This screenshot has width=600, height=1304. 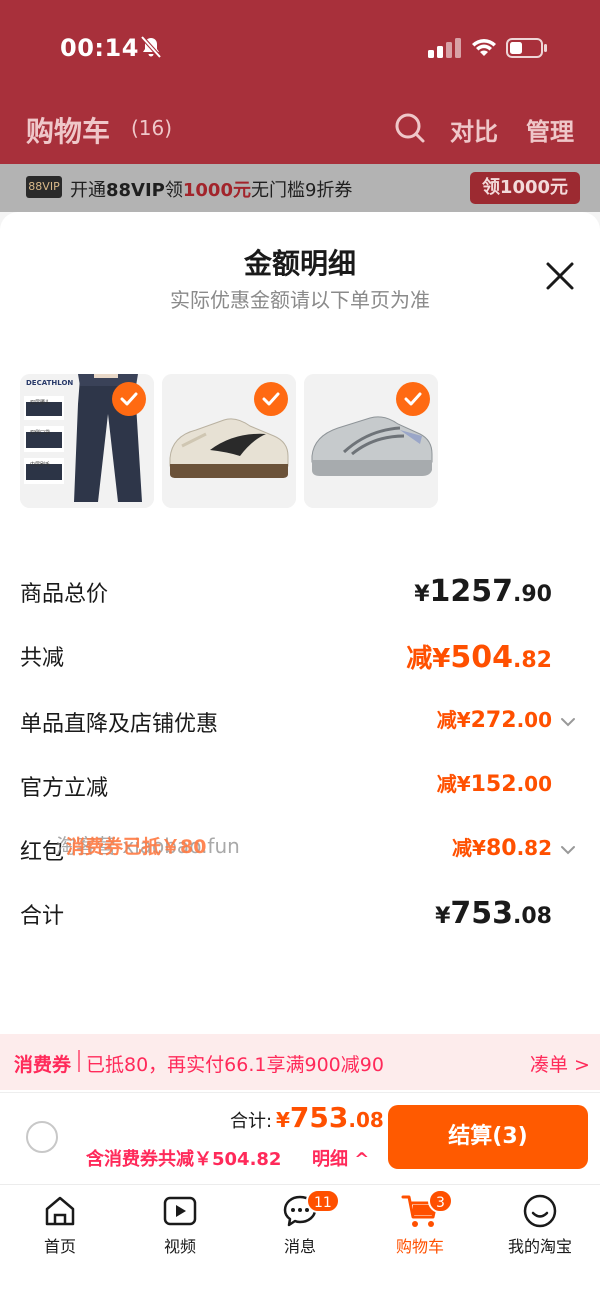 I want to click on value-int: 80, so click(x=501, y=848).